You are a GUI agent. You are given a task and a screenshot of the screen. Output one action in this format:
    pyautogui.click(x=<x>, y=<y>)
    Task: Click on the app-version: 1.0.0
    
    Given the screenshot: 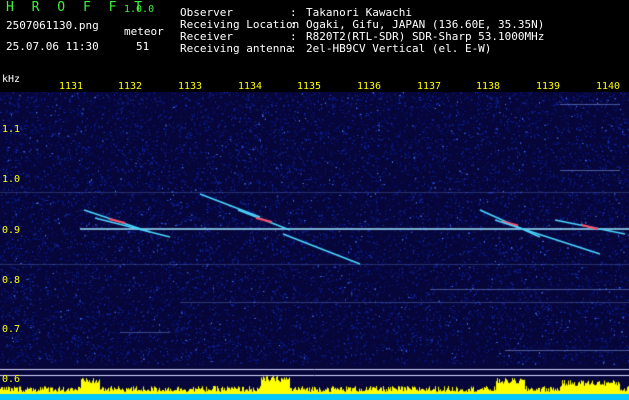 What is the action you would take?
    pyautogui.click(x=139, y=9)
    